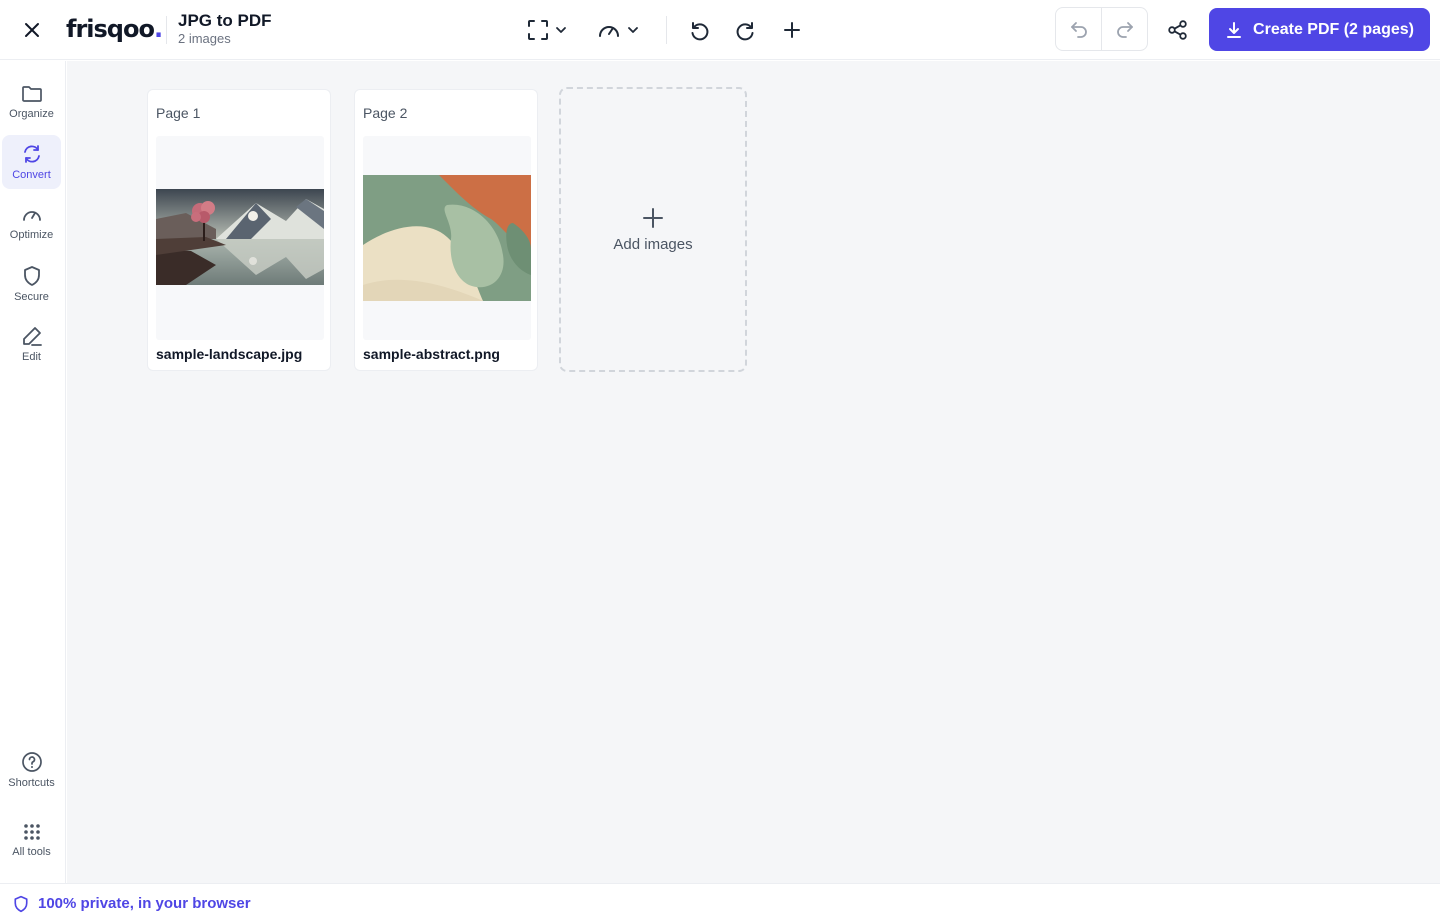 This screenshot has width=1440, height=923. What do you see at coordinates (653, 229) in the screenshot?
I see `add-images-dropzone: Add images` at bounding box center [653, 229].